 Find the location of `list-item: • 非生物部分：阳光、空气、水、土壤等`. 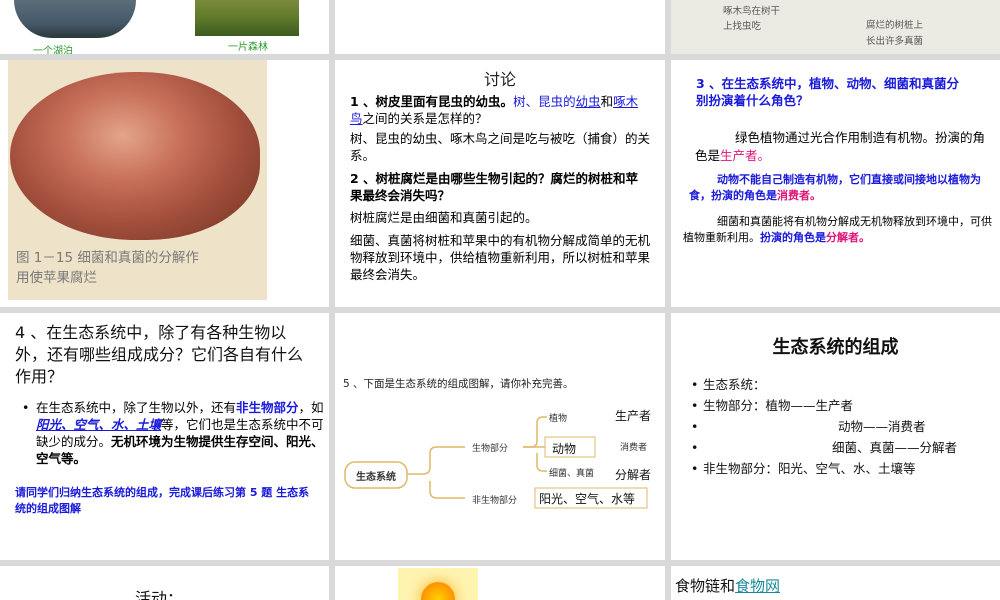

list-item: • 非生物部分：阳光、空气、水、土壤等 is located at coordinates (803, 468).